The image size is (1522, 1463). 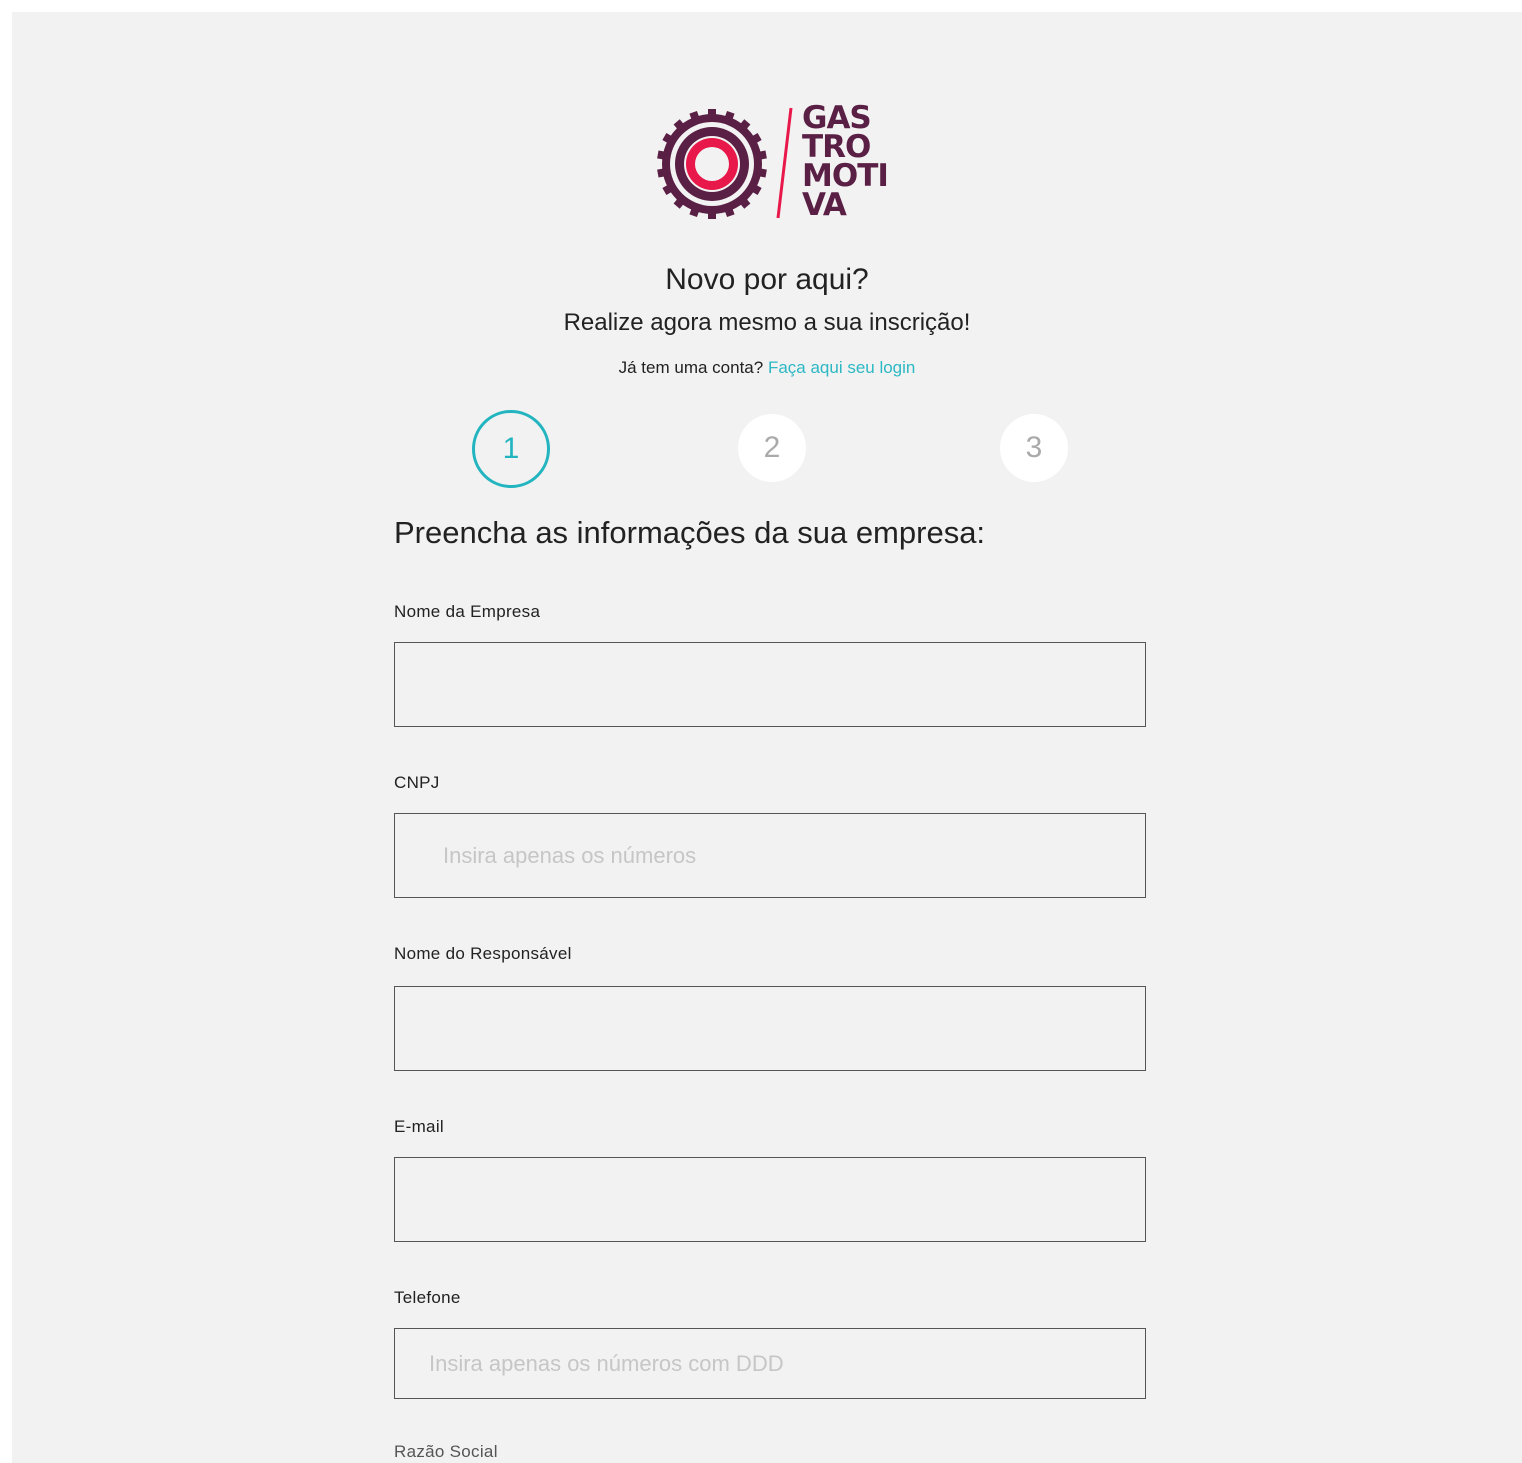 What do you see at coordinates (767, 368) in the screenshot?
I see `login-prompt: Já tem uma conta? Faça aqui seu login` at bounding box center [767, 368].